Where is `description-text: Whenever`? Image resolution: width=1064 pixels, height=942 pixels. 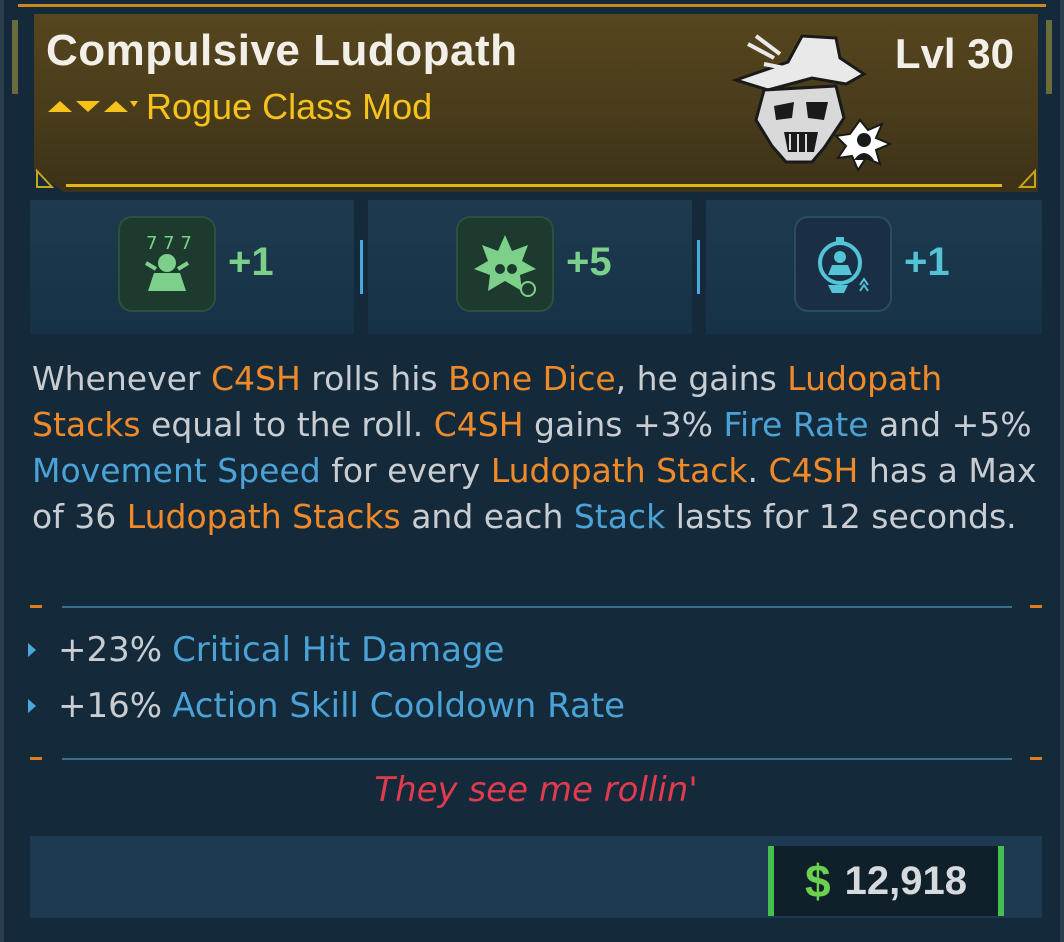 description-text: Whenever is located at coordinates (121, 378).